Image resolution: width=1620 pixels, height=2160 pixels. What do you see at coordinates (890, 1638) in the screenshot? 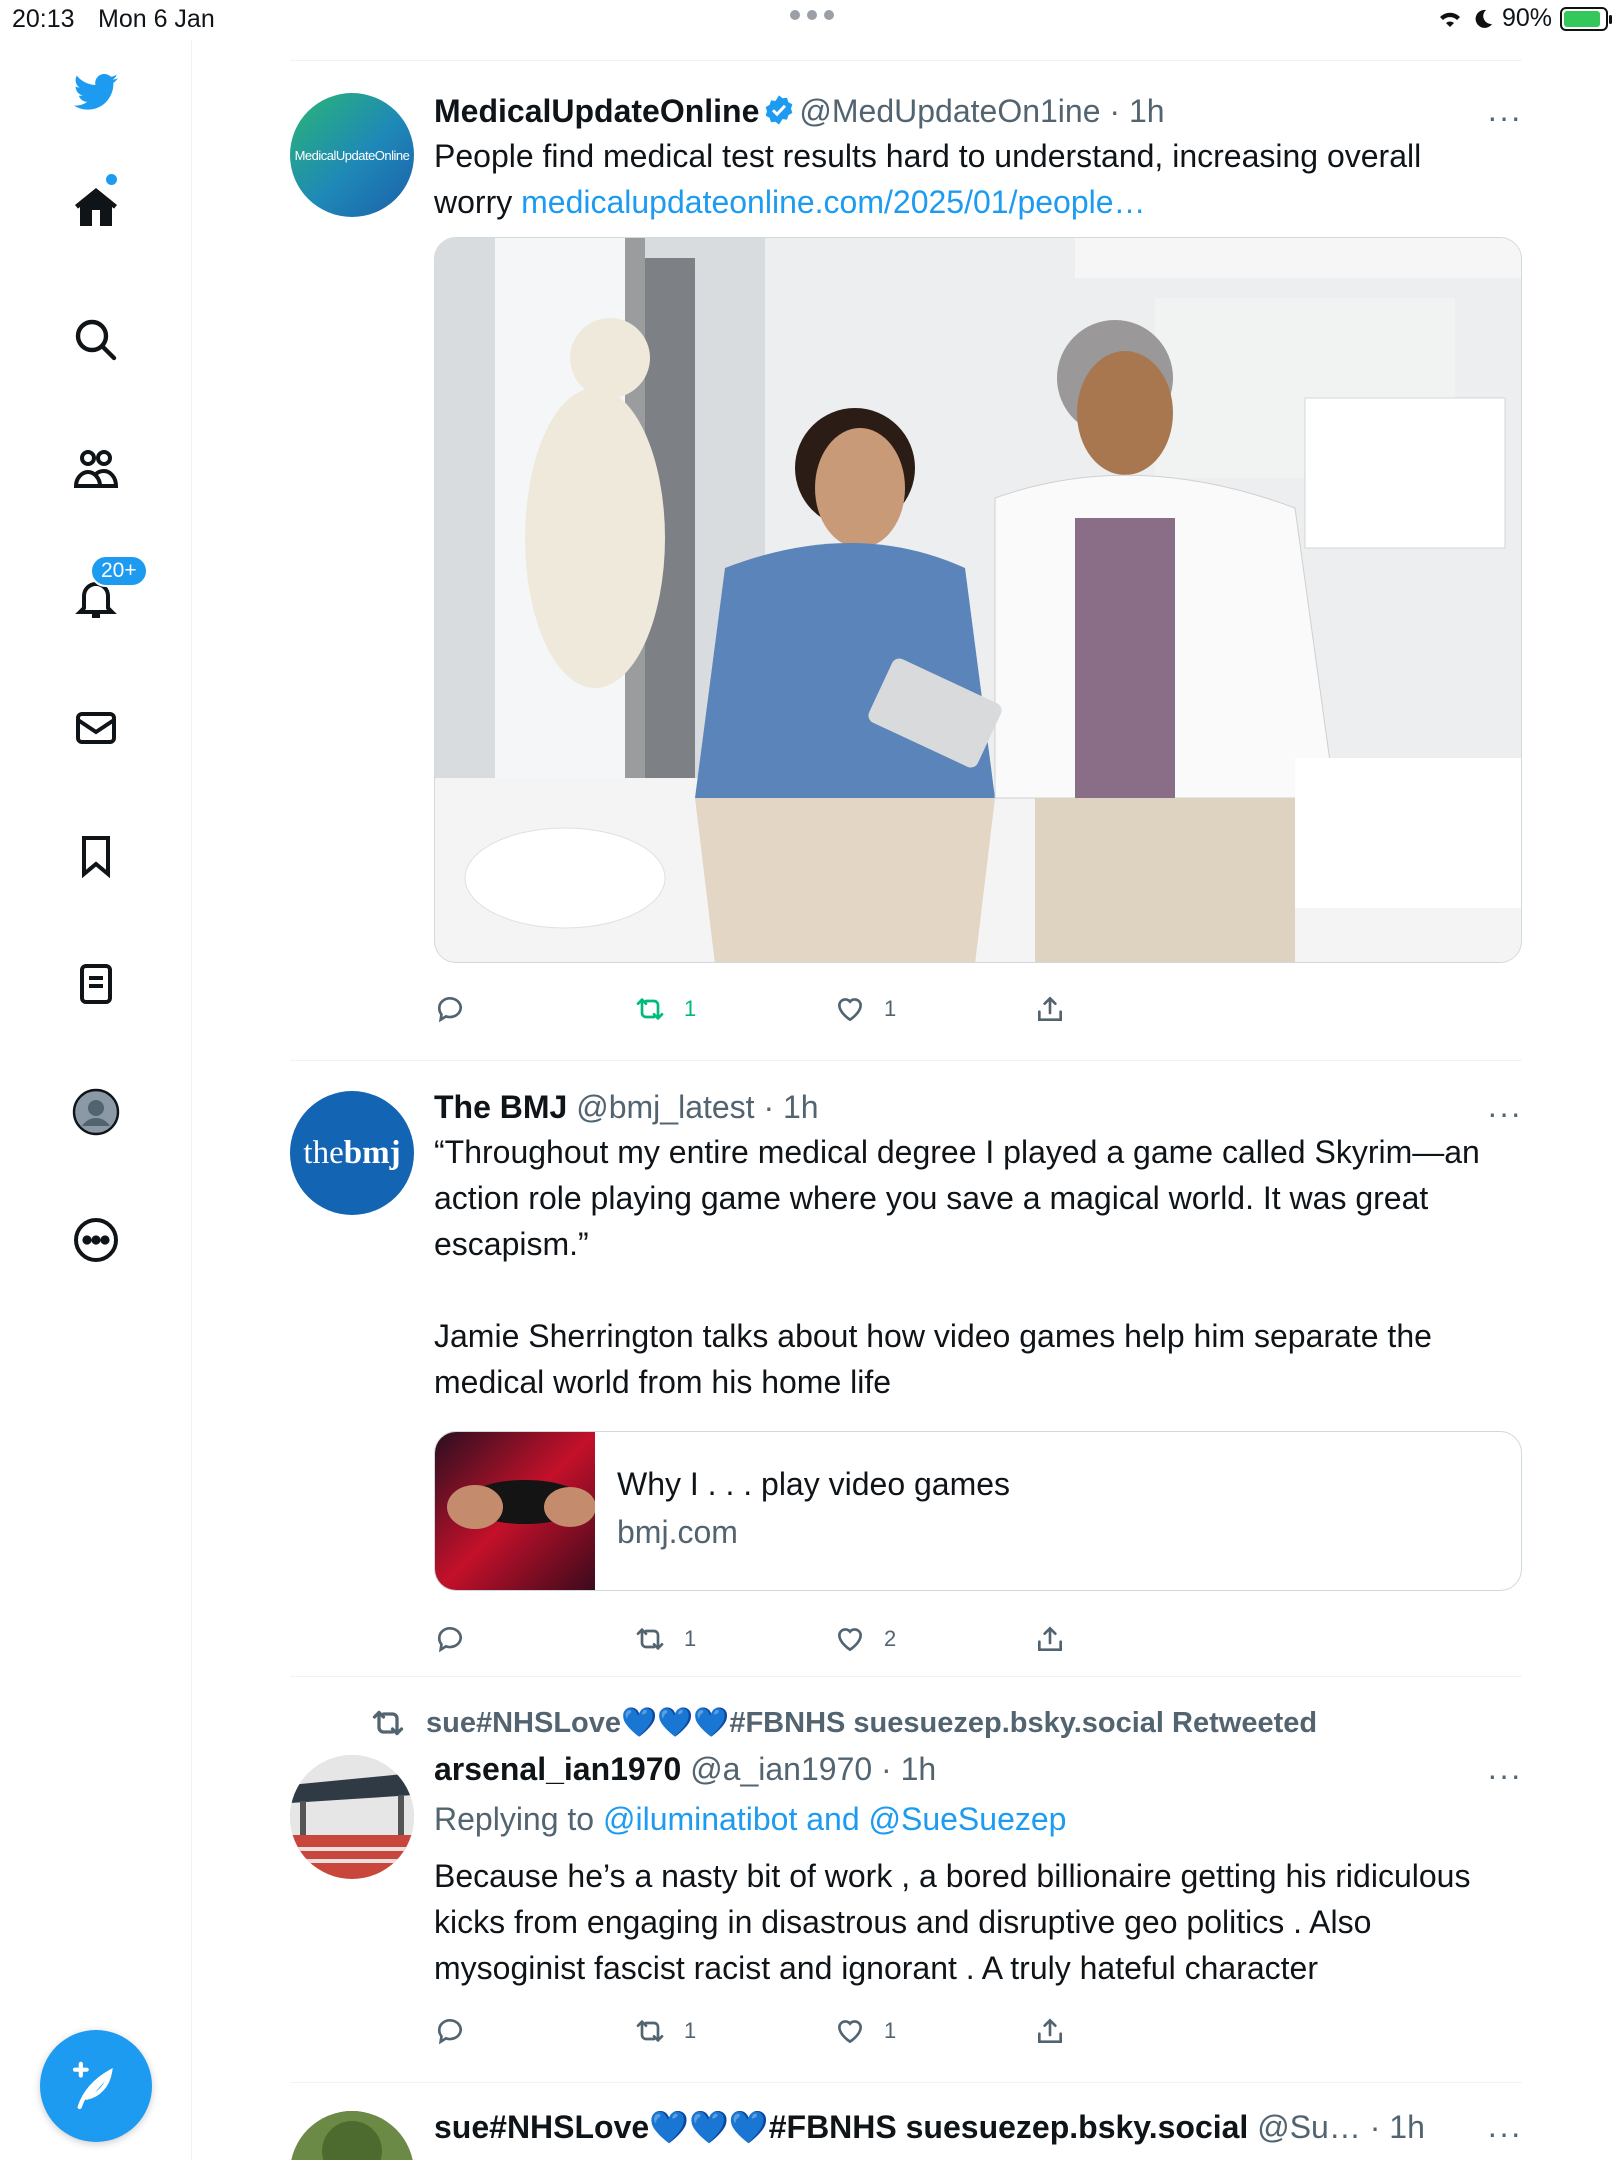
I see `like-count: 2` at bounding box center [890, 1638].